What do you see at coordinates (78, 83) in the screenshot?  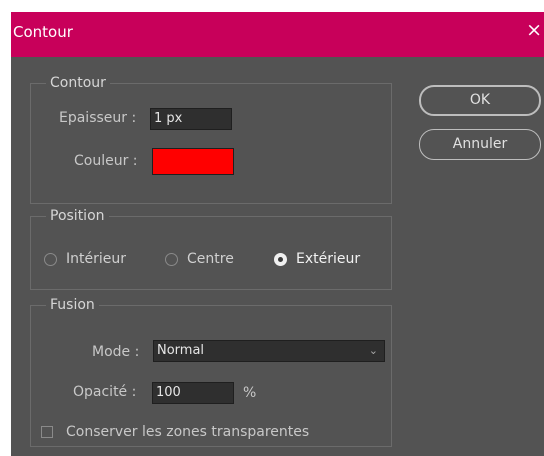 I see `contour-legend: Contour` at bounding box center [78, 83].